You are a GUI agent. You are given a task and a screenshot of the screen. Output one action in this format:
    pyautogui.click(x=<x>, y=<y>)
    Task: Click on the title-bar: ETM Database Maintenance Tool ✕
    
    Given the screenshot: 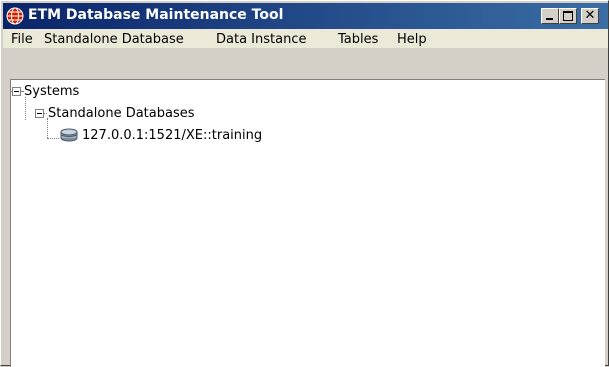 What is the action you would take?
    pyautogui.click(x=305, y=16)
    